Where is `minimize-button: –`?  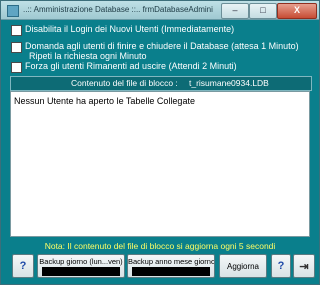 minimize-button: – is located at coordinates (235, 11).